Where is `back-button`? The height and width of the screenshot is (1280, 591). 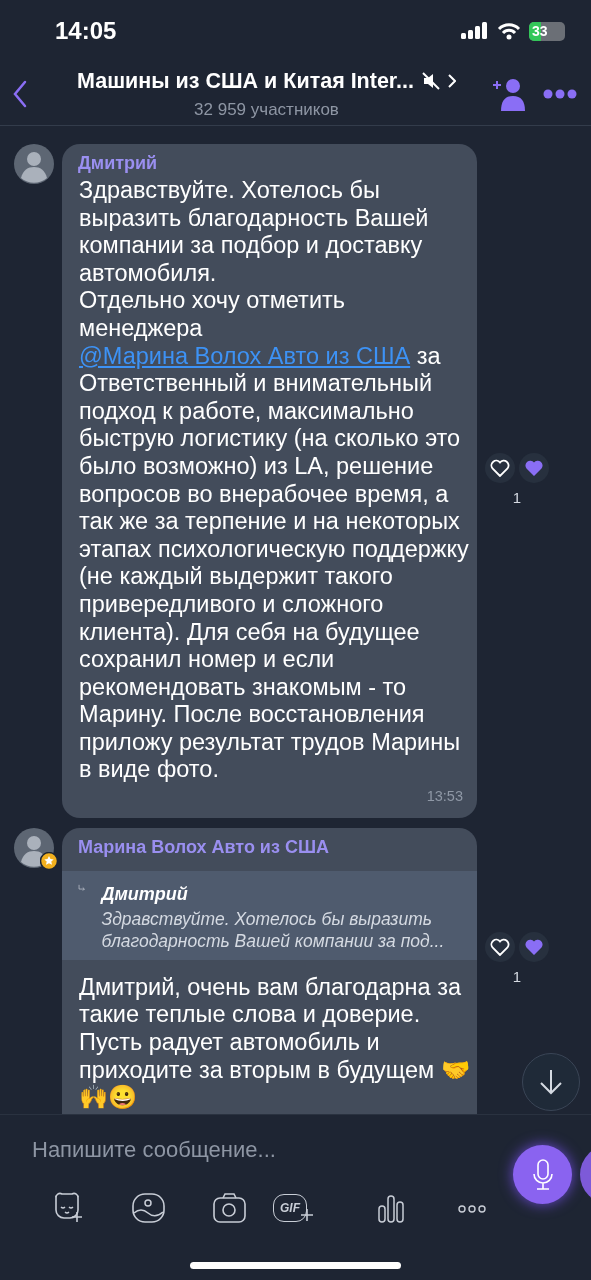
back-button is located at coordinates (20, 93).